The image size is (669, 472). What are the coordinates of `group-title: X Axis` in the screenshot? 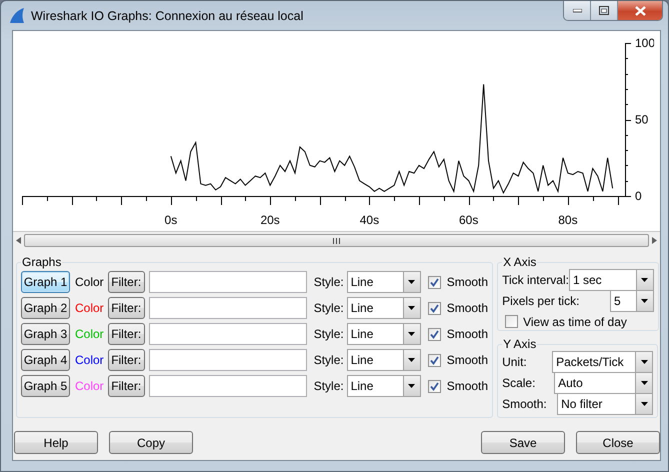 It's located at (520, 262).